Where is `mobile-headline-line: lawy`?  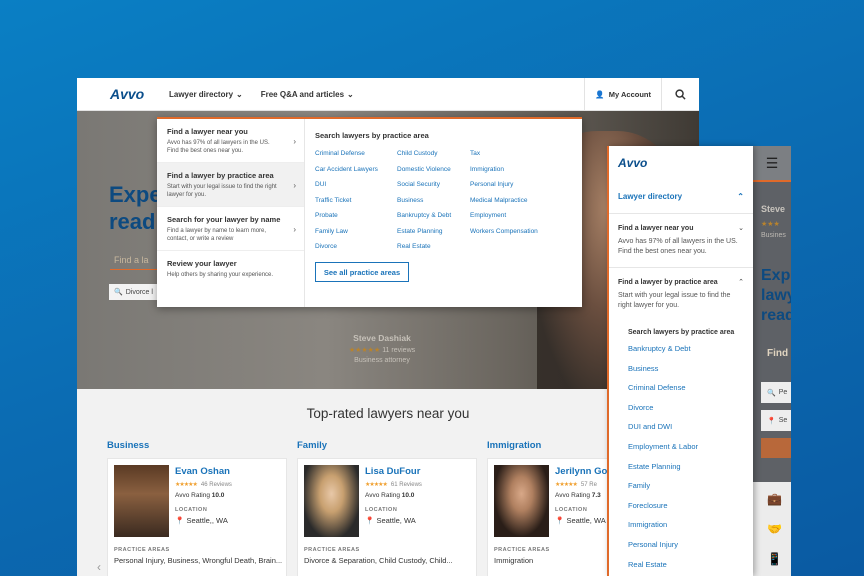
mobile-headline-line: lawy is located at coordinates (776, 295).